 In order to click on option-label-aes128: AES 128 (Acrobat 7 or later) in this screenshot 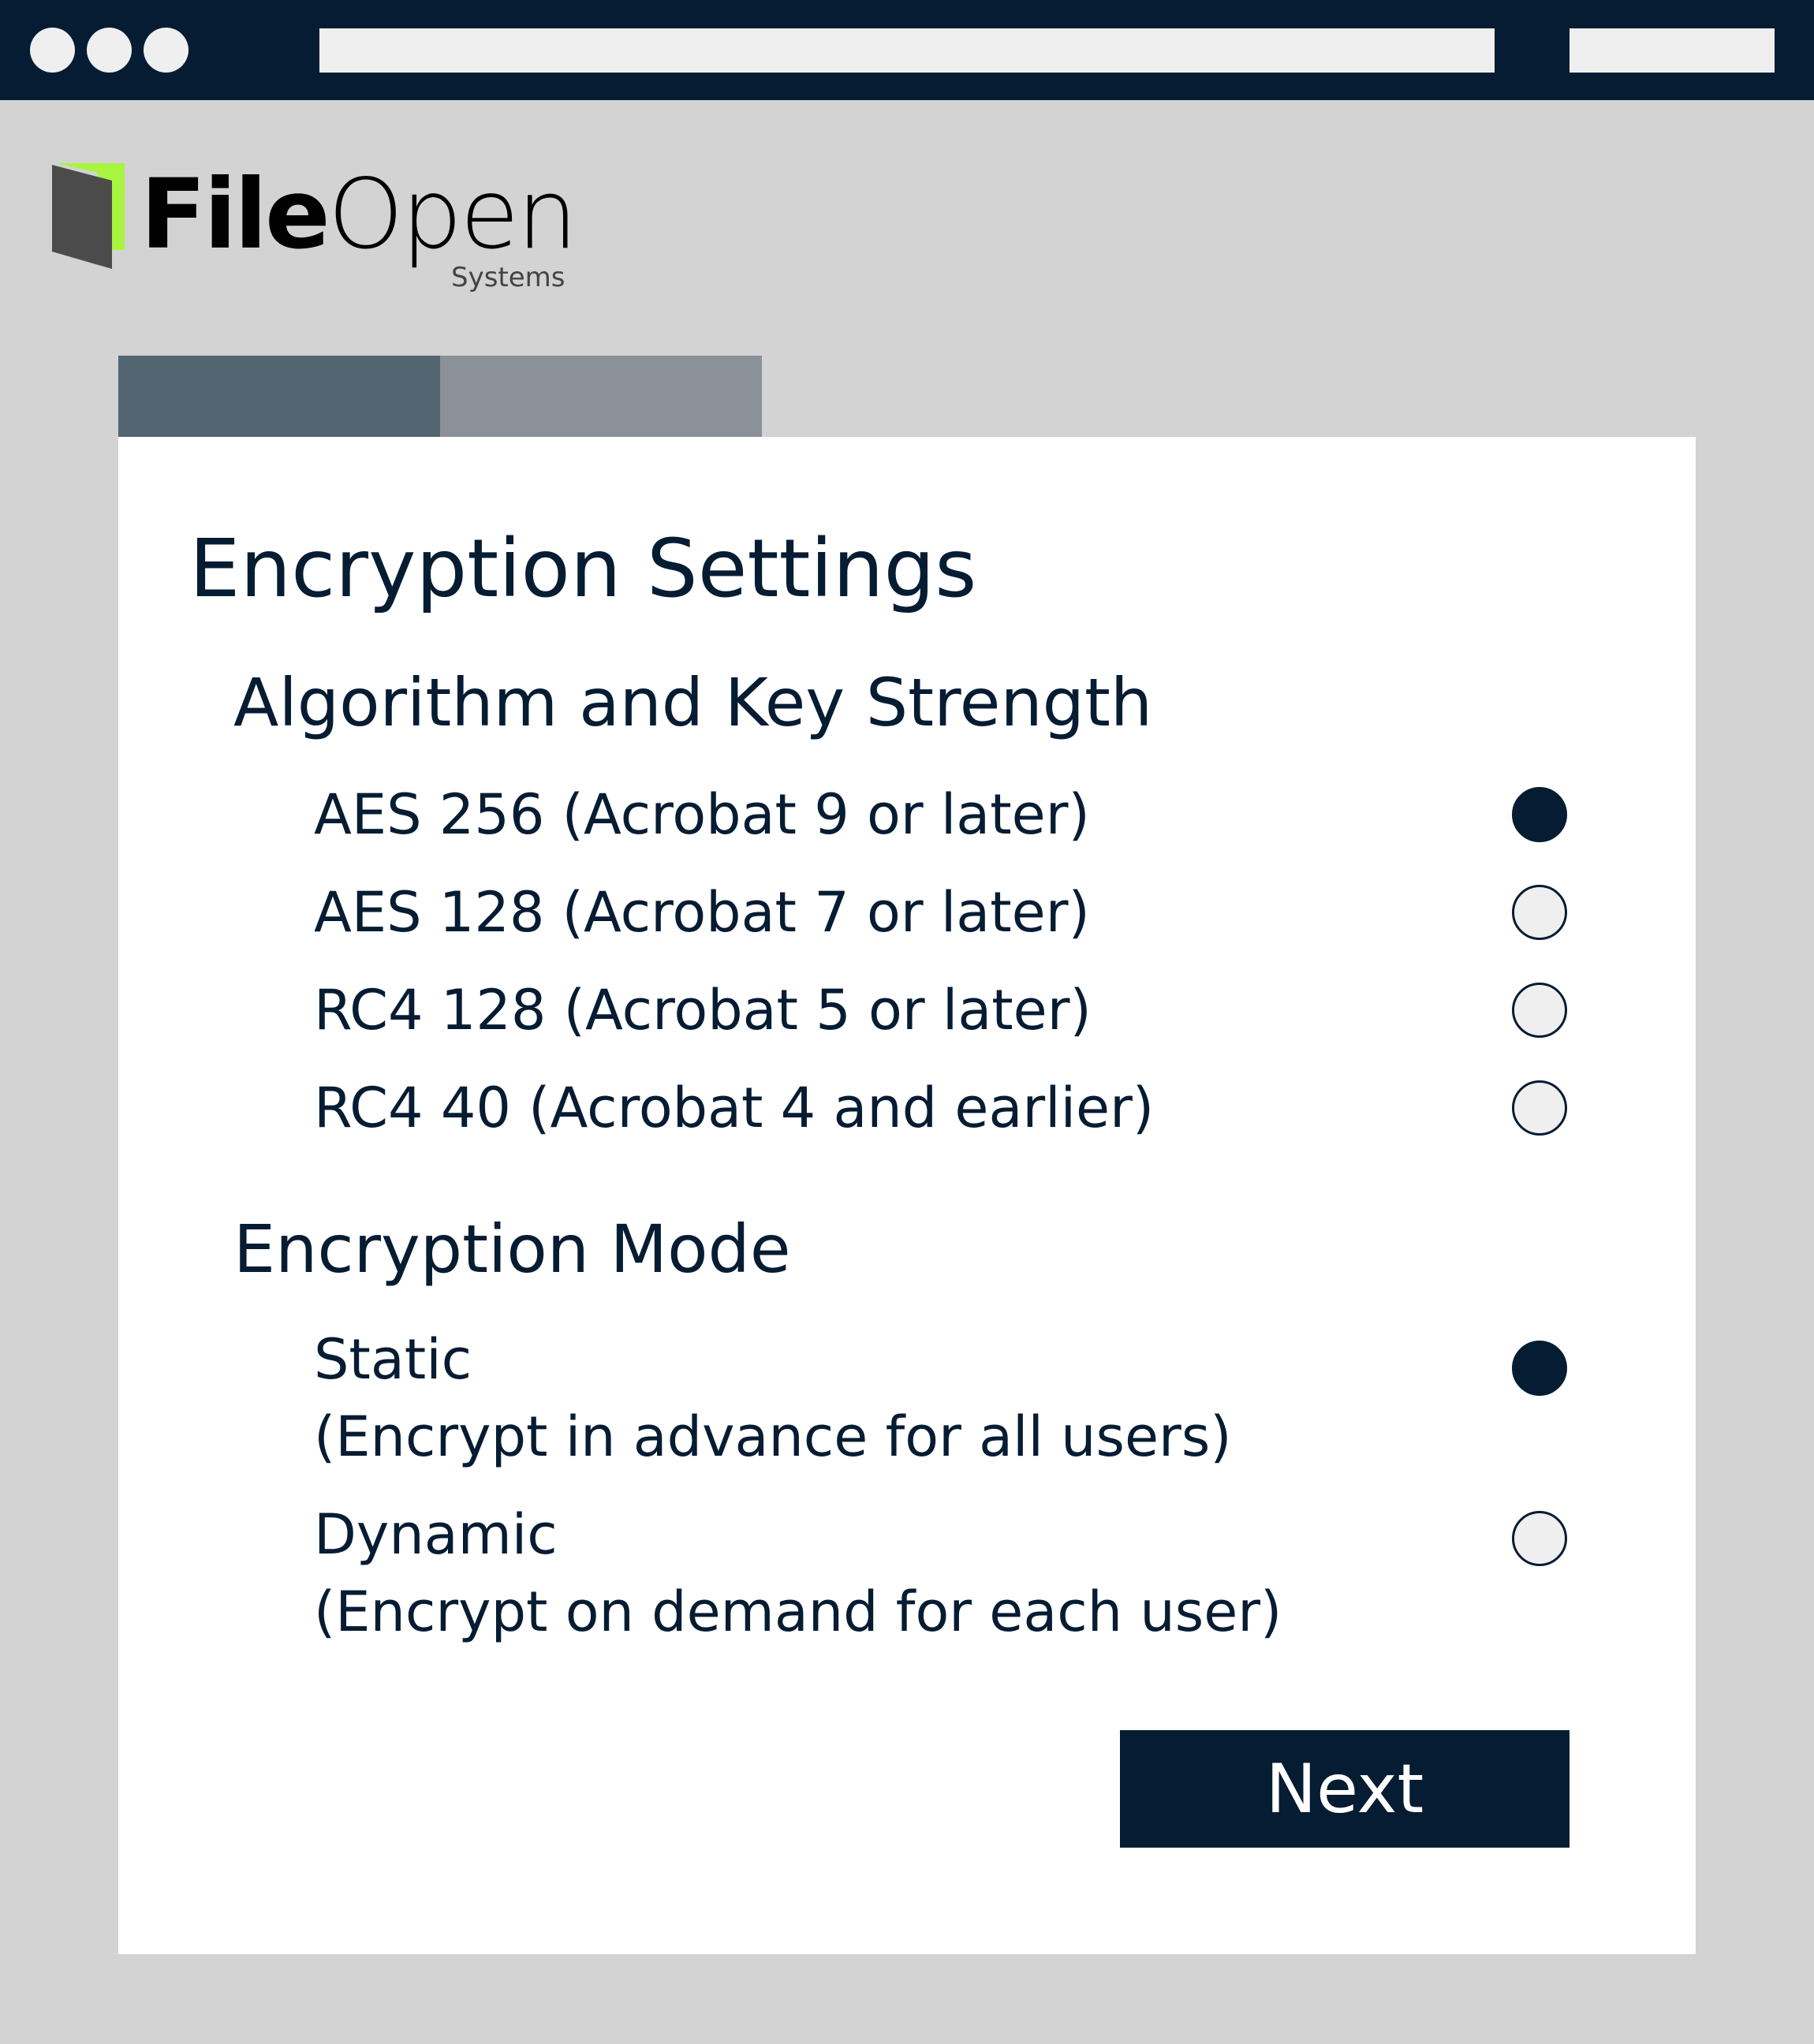, I will do `click(702, 912)`.